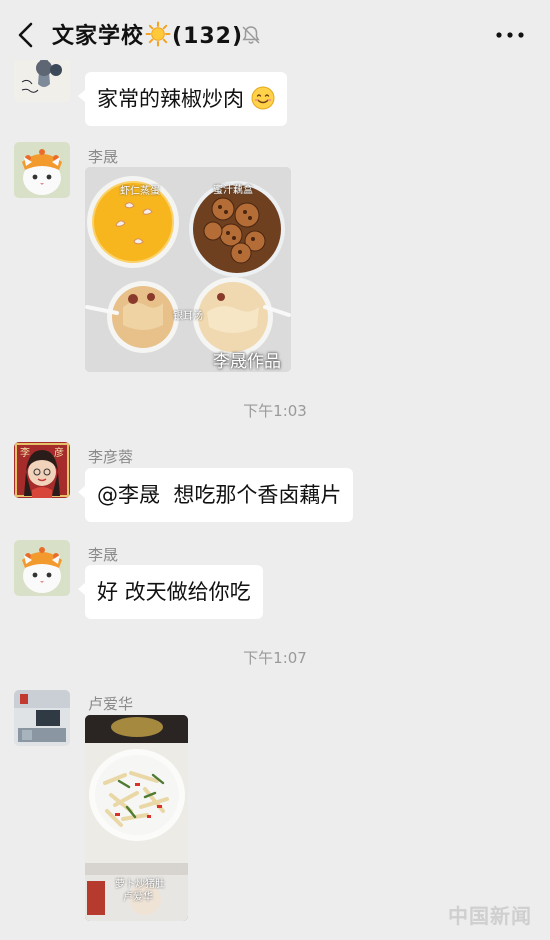 This screenshot has width=550, height=940. I want to click on message-bubble: @李晟 想吃那个香卤藕片, so click(215, 495).